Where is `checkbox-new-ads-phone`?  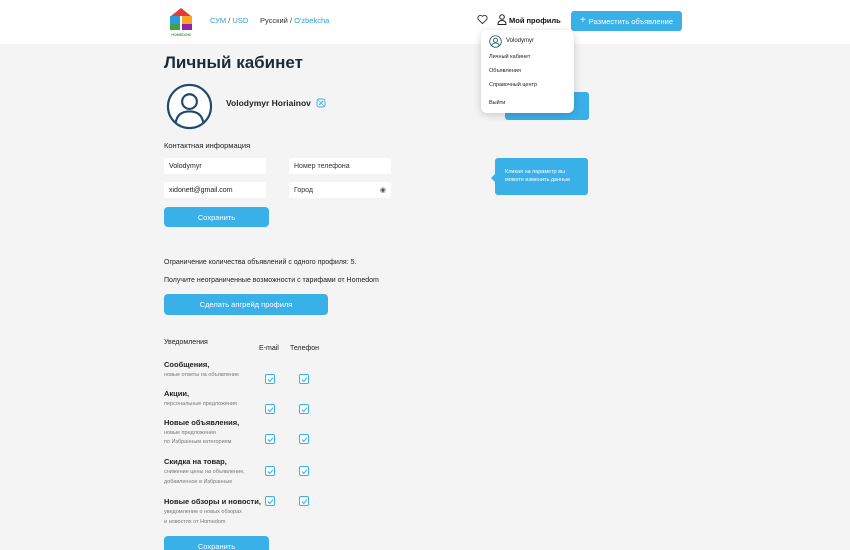 checkbox-new-ads-phone is located at coordinates (304, 439).